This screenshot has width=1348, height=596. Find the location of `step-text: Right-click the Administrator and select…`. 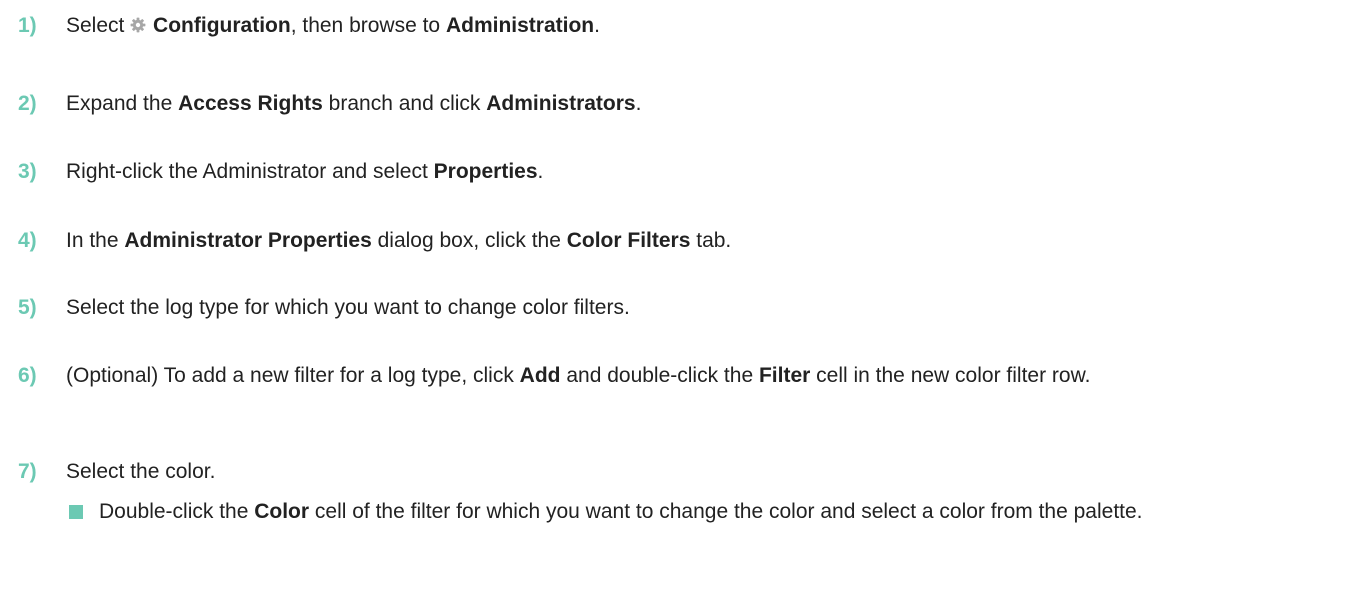

step-text: Right-click the Administrator and select… is located at coordinates (305, 171).